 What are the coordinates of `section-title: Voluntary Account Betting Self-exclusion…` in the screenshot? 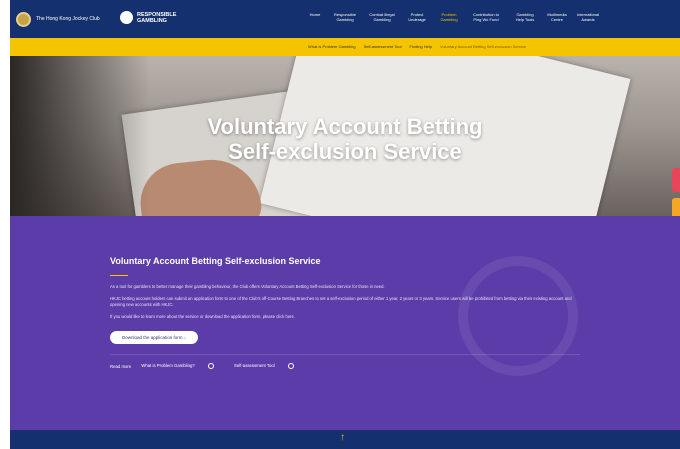 It's located at (215, 261).